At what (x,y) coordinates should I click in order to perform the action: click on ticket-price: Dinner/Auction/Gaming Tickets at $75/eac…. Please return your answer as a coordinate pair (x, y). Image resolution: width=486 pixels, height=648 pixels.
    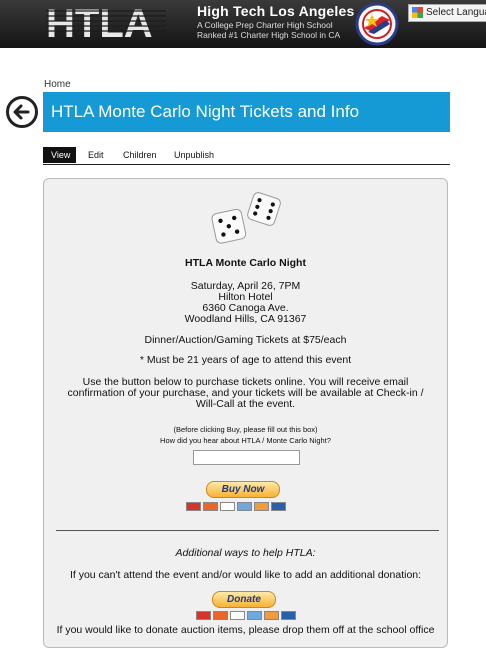
    Looking at the image, I should click on (245, 340).